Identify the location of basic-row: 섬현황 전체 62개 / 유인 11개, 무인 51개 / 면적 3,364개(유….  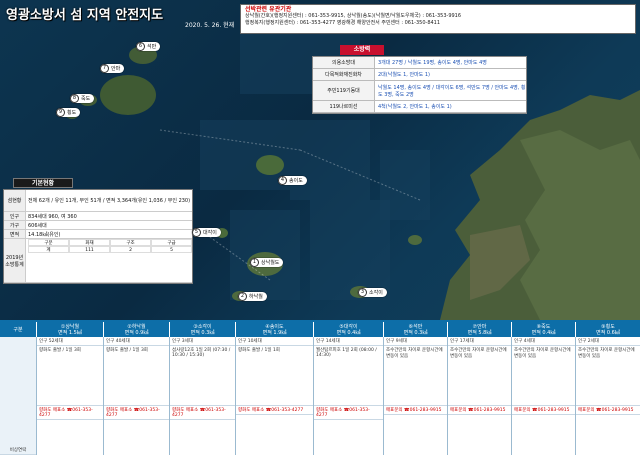
(98, 201).